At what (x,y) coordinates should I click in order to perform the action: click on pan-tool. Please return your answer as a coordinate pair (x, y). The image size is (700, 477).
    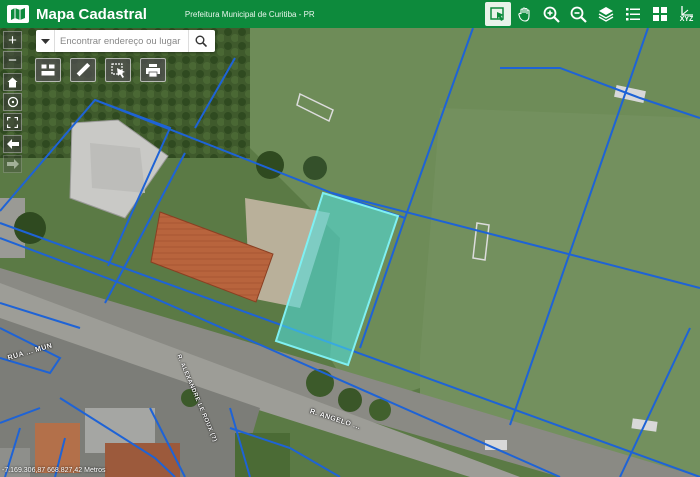
    Looking at the image, I should click on (525, 14).